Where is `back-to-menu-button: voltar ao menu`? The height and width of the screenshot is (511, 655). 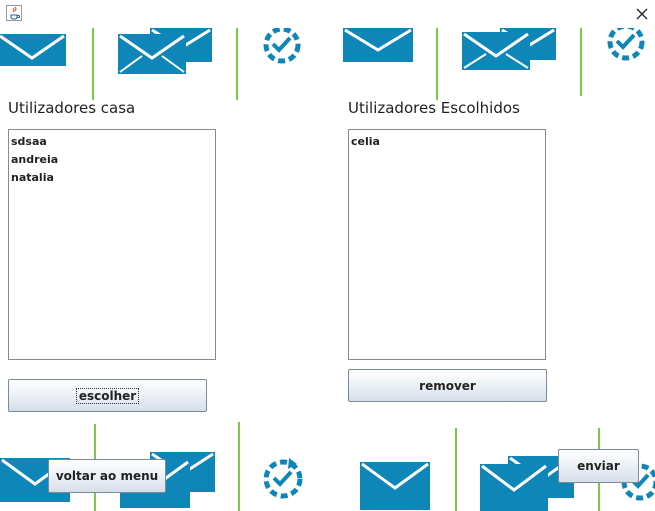
back-to-menu-button: voltar ao menu is located at coordinates (107, 476).